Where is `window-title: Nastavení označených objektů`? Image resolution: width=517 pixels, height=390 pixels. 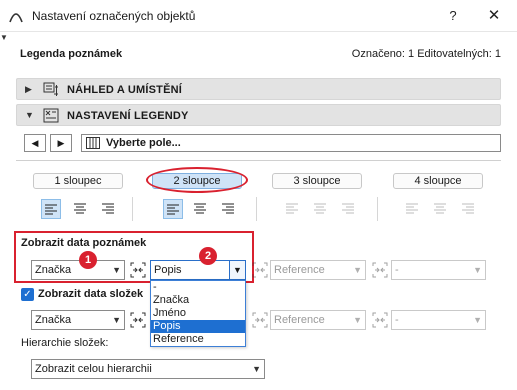
window-title: Nastavení označených objektů is located at coordinates (114, 16).